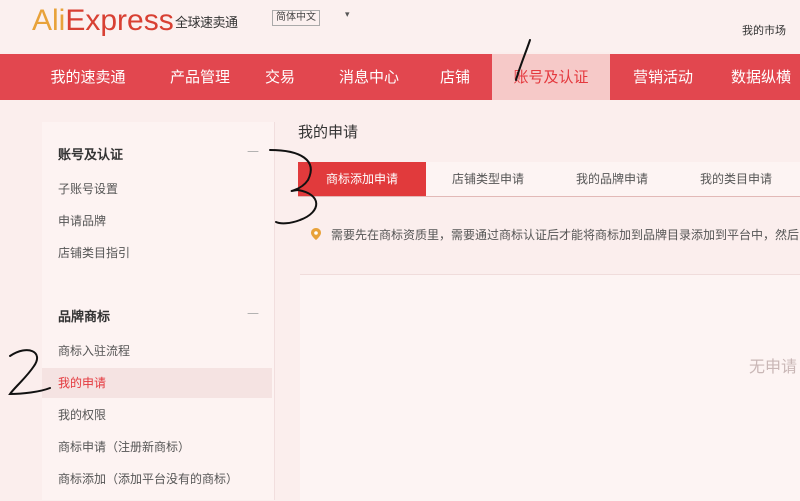  What do you see at coordinates (316, 234) in the screenshot?
I see `warning-icon` at bounding box center [316, 234].